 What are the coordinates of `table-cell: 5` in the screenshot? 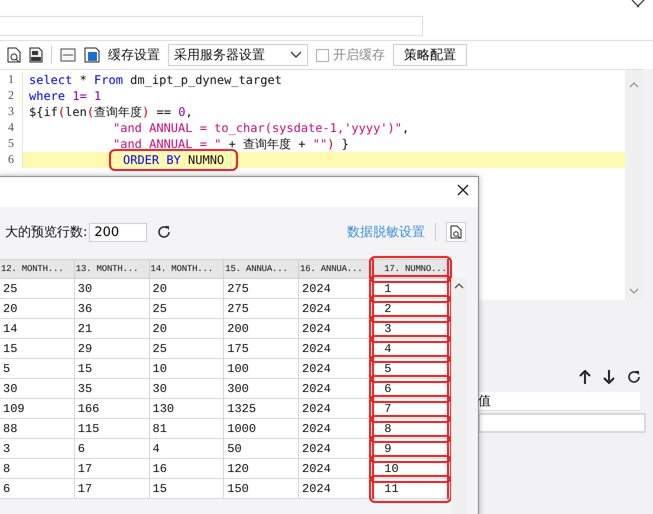 It's located at (37, 368).